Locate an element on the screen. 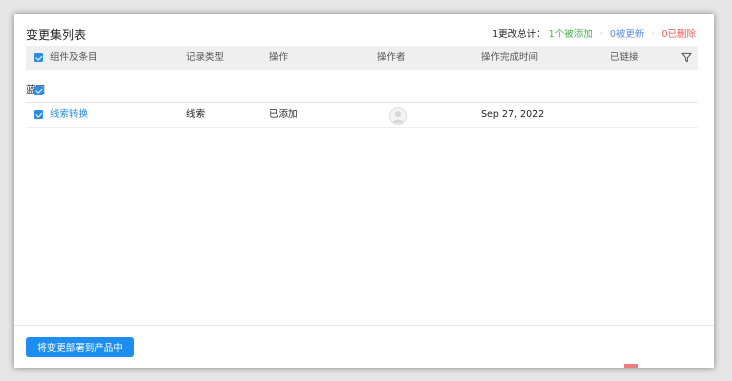 The width and height of the screenshot is (732, 381). header-record-type: 记录类型 is located at coordinates (205, 57).